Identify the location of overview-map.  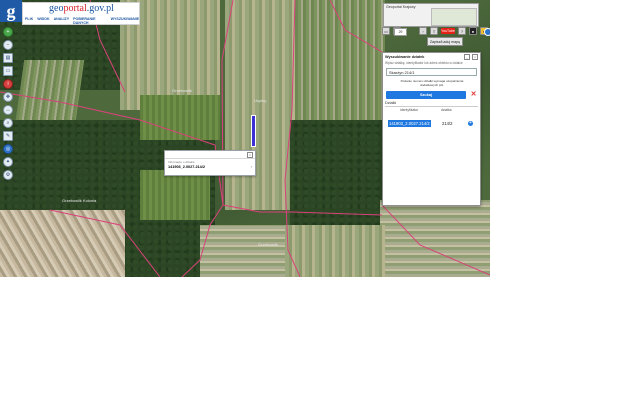
(454, 17).